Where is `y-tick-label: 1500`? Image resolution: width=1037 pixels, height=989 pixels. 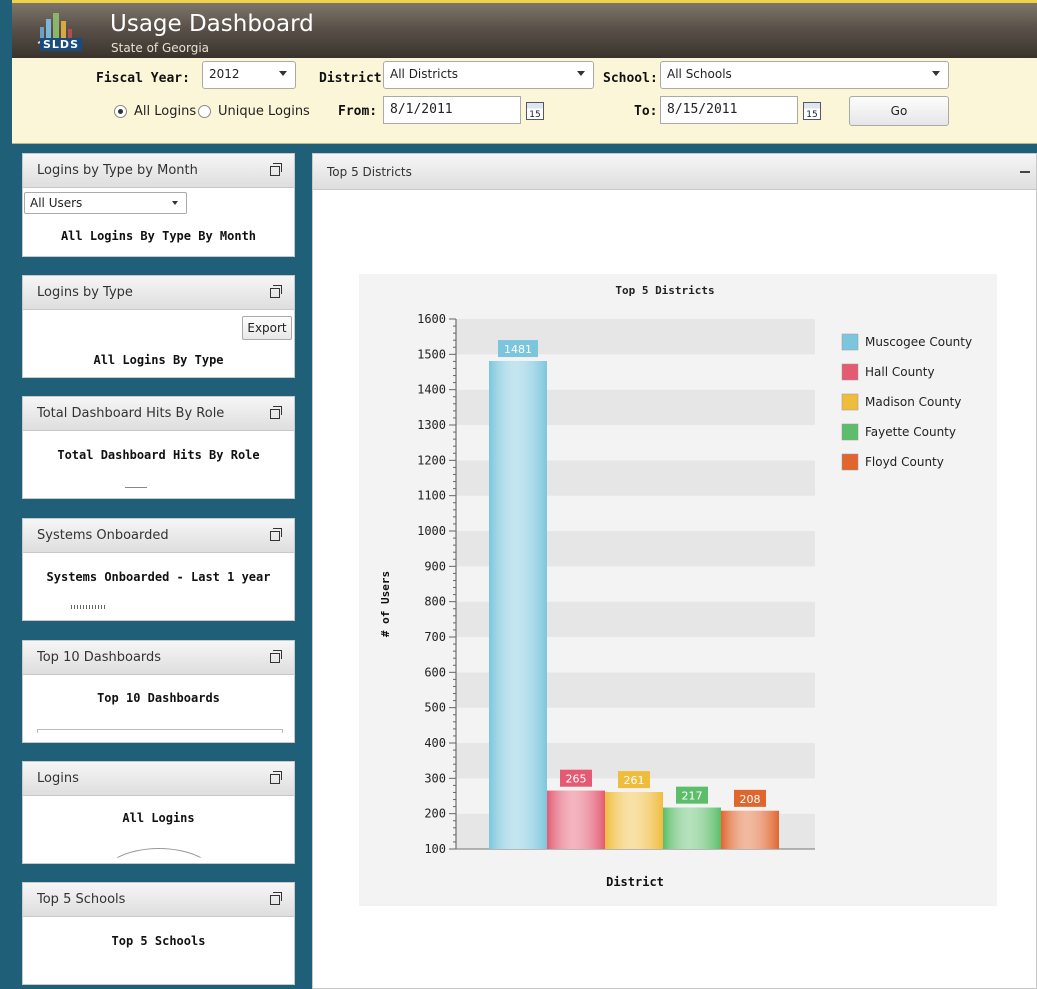 y-tick-label: 1500 is located at coordinates (431, 354).